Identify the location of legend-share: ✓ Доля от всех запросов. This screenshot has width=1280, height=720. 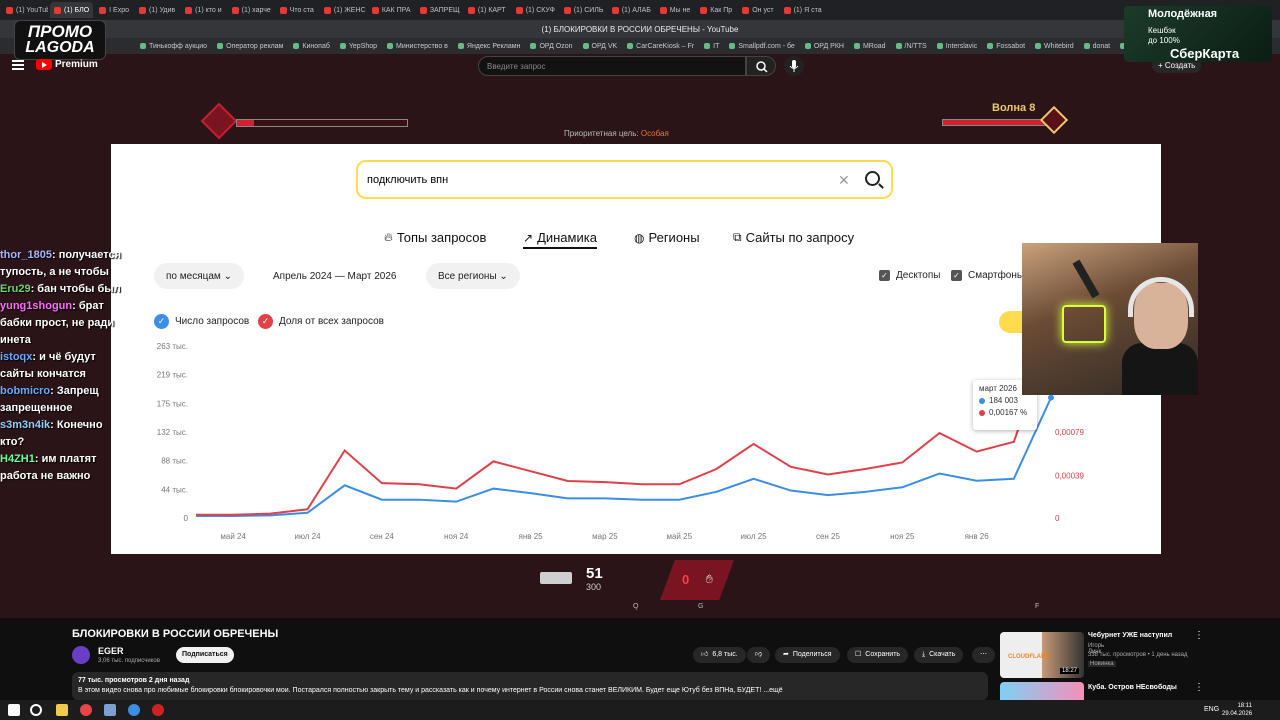
(321, 321).